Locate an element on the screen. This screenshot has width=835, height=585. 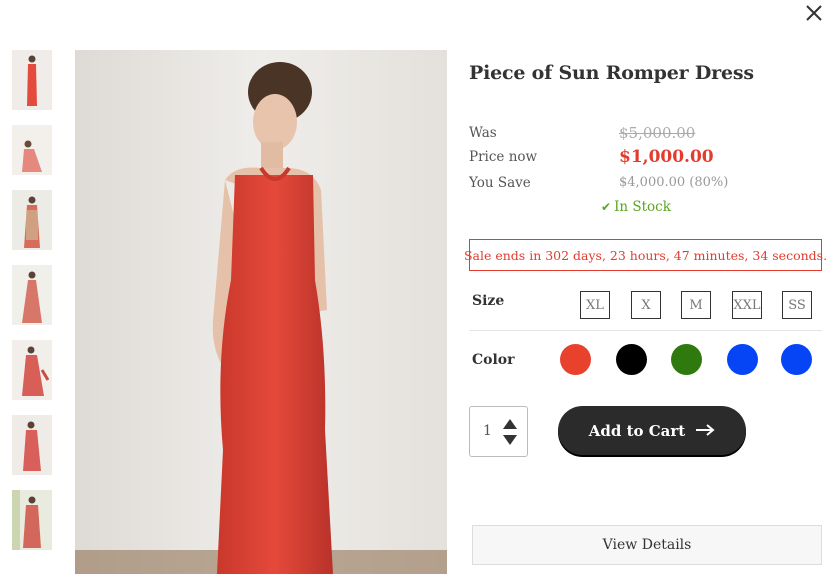
close-icon is located at coordinates (814, 13).